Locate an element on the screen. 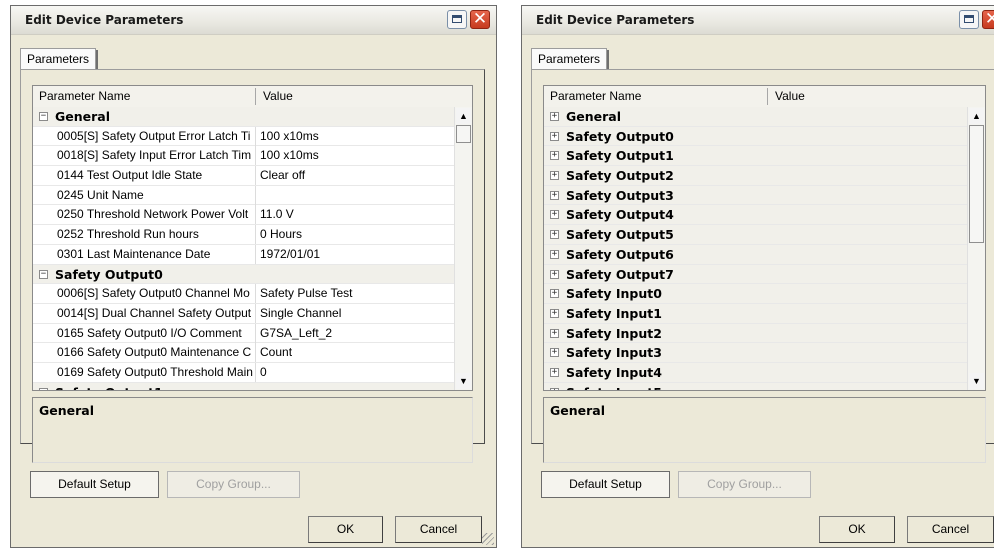  table-row: 0166 Safety Output0 Maintenance C Count is located at coordinates (244, 353).